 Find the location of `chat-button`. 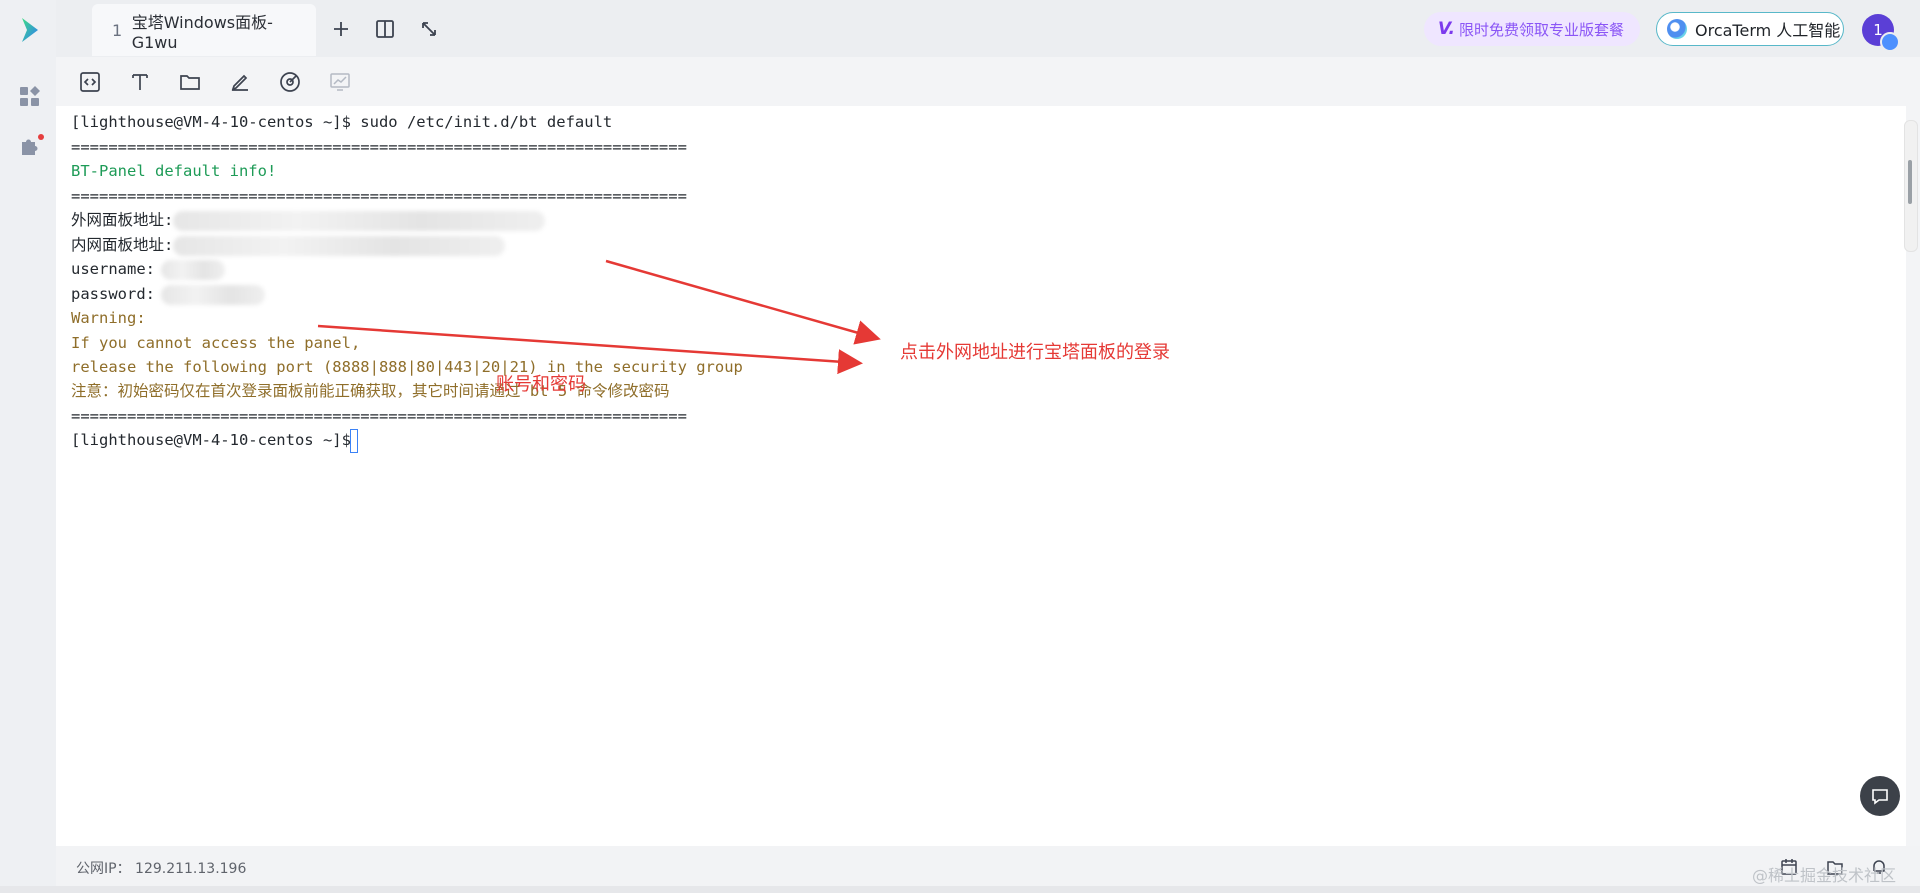

chat-button is located at coordinates (1880, 796).